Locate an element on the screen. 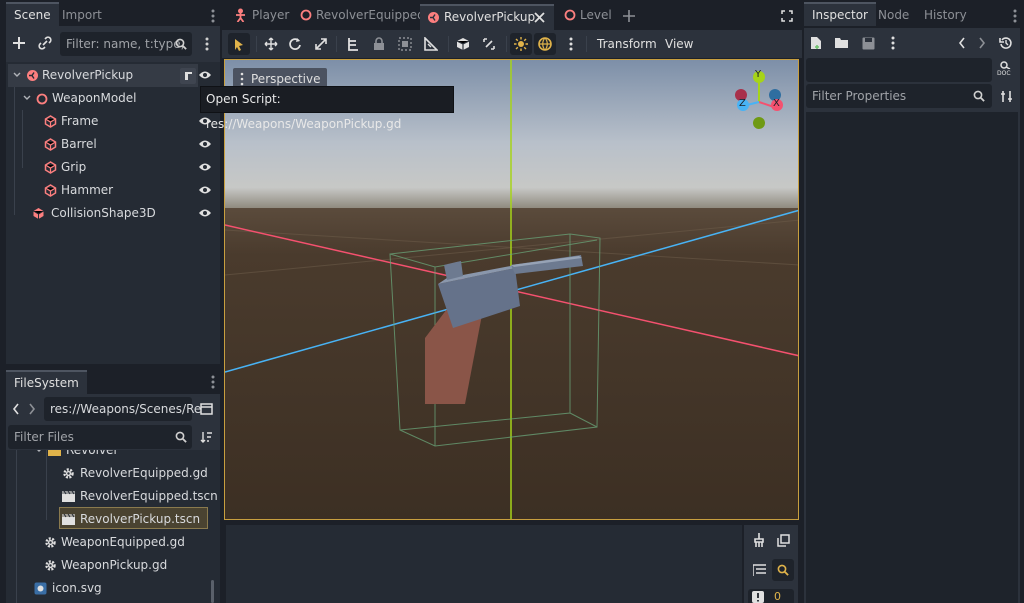  tab-revolverpickup: RevolverPickup is located at coordinates (487, 17).